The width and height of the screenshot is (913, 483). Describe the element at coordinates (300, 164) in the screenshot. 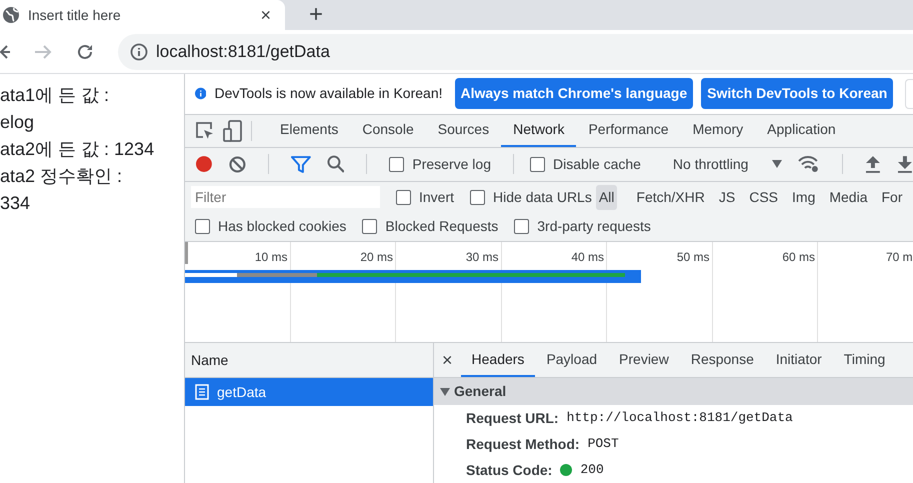

I see `filter-icon` at that location.